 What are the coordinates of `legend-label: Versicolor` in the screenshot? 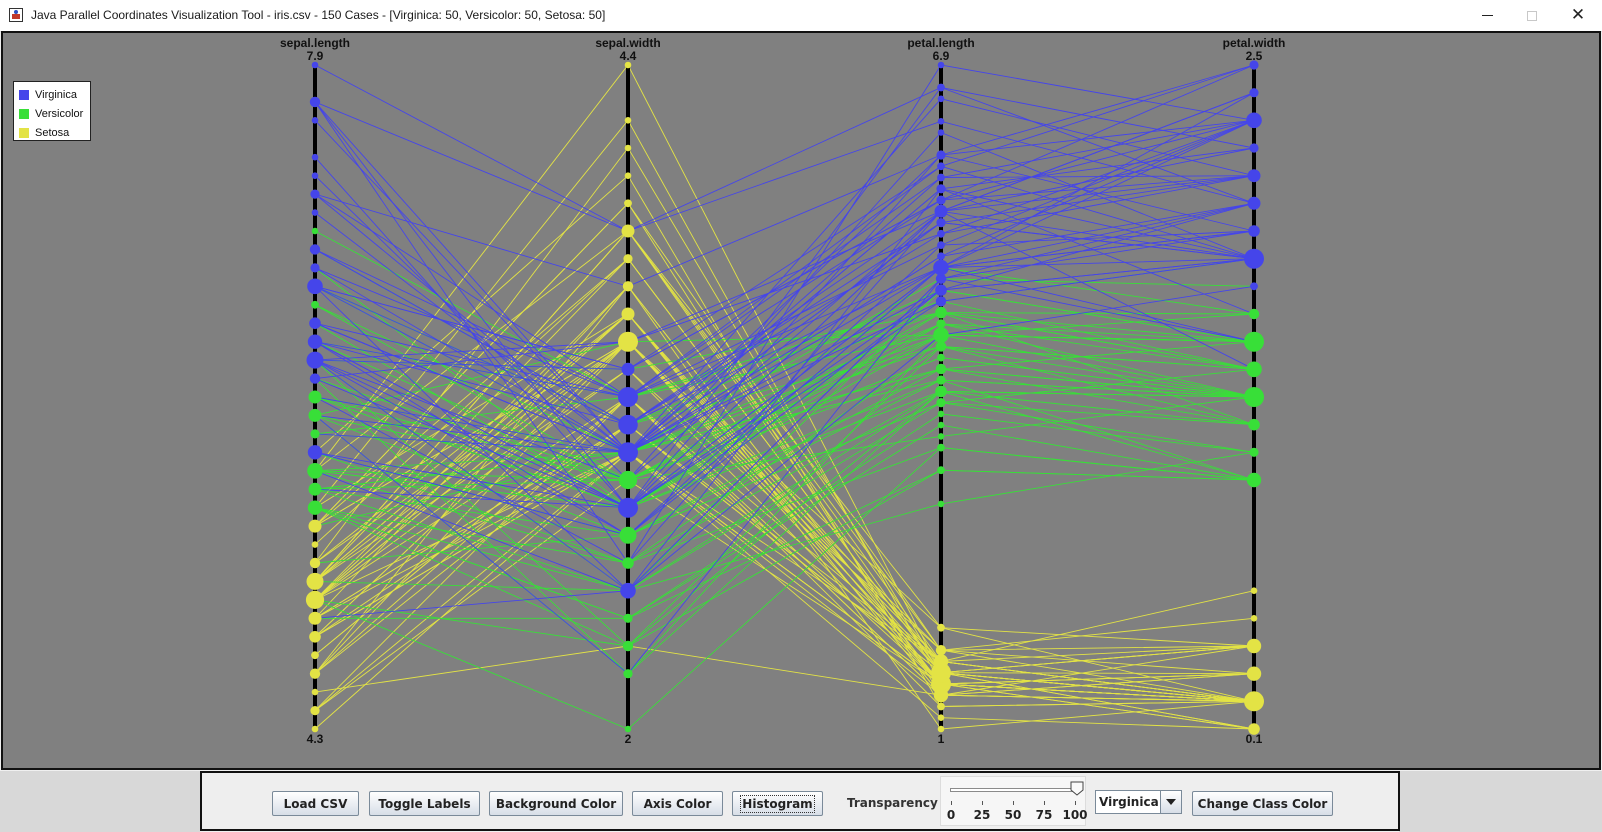 It's located at (59, 113).